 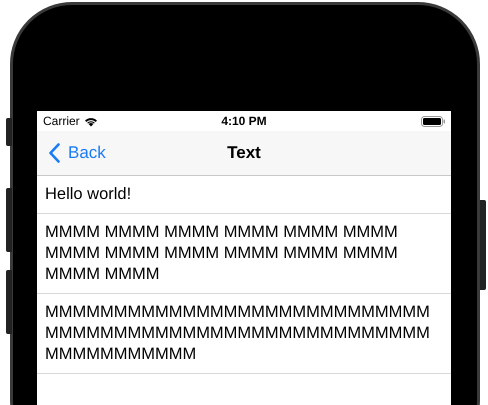 What do you see at coordinates (54, 153) in the screenshot?
I see `chevron-left-icon` at bounding box center [54, 153].